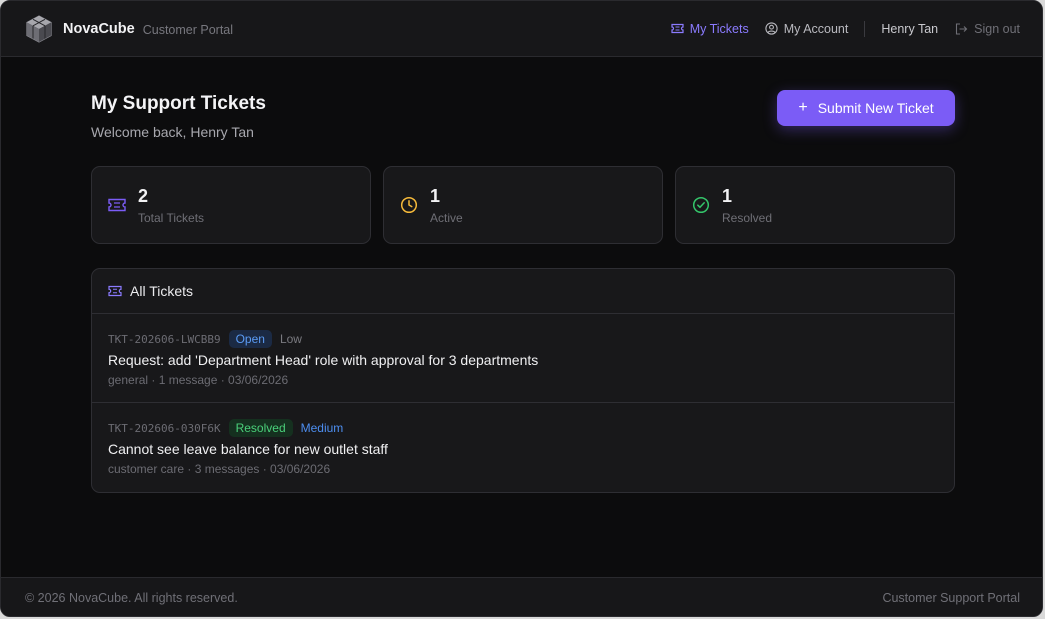  I want to click on welcome-message: Welcome back, Henry Tan, so click(172, 132).